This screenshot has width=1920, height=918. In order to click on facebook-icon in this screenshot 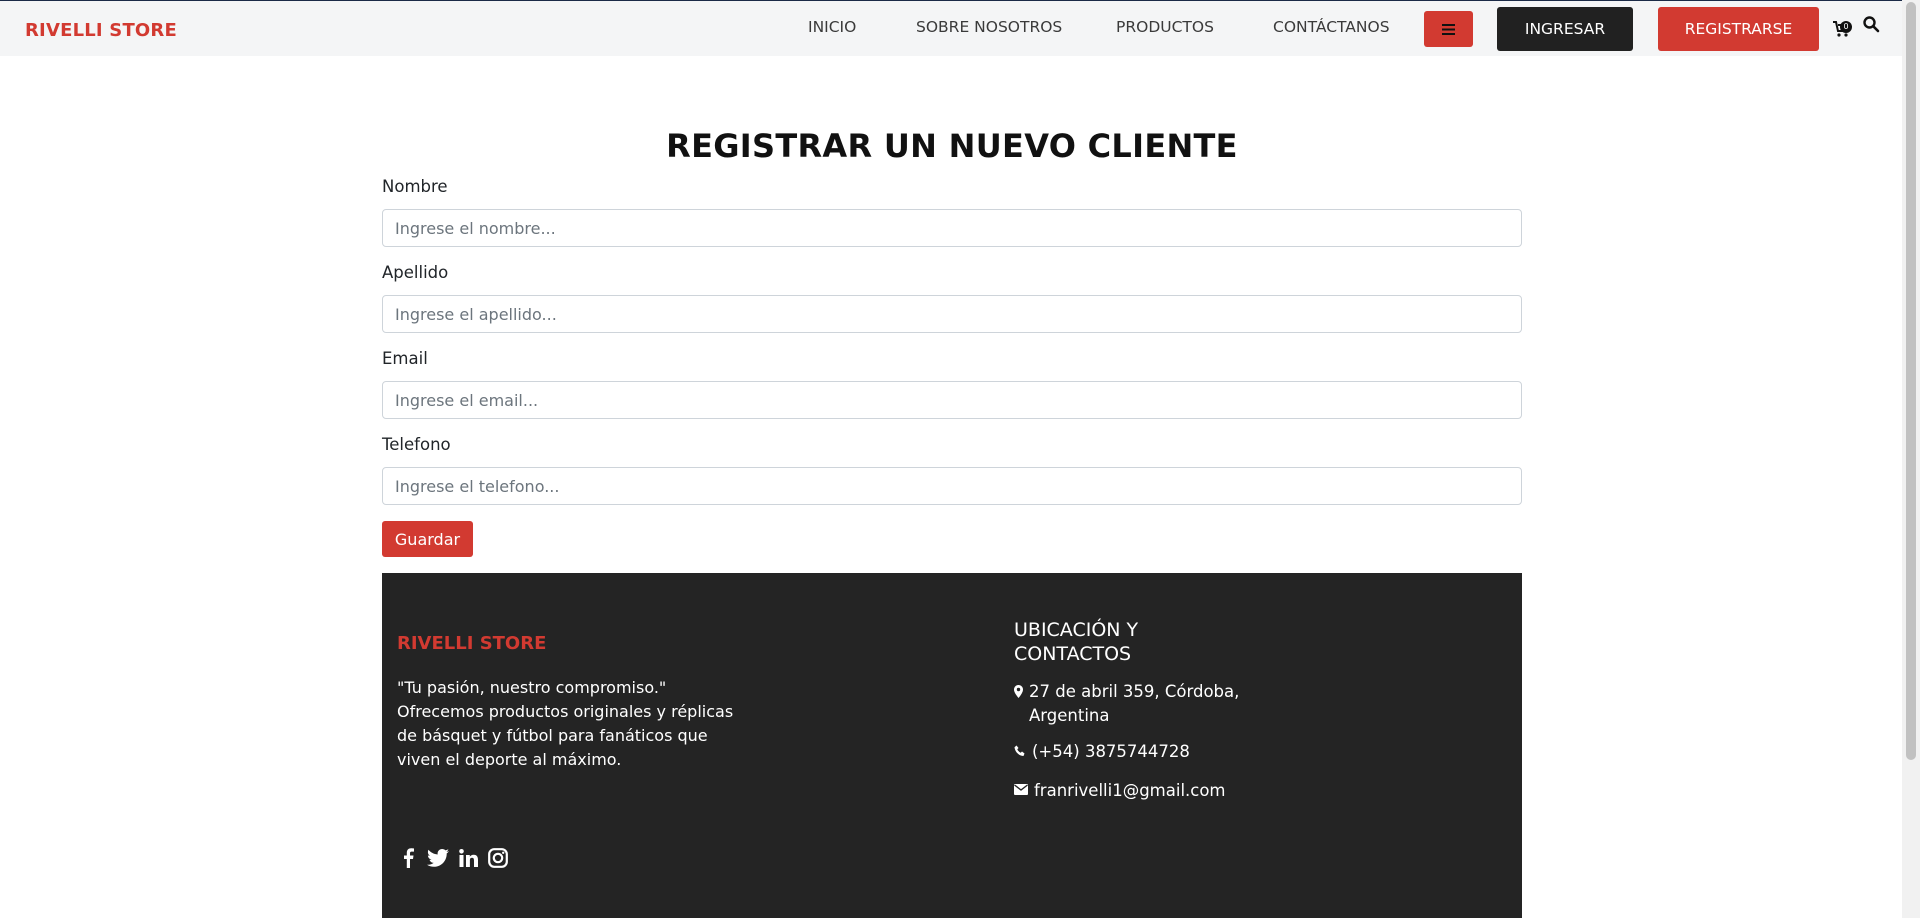, I will do `click(408, 858)`.